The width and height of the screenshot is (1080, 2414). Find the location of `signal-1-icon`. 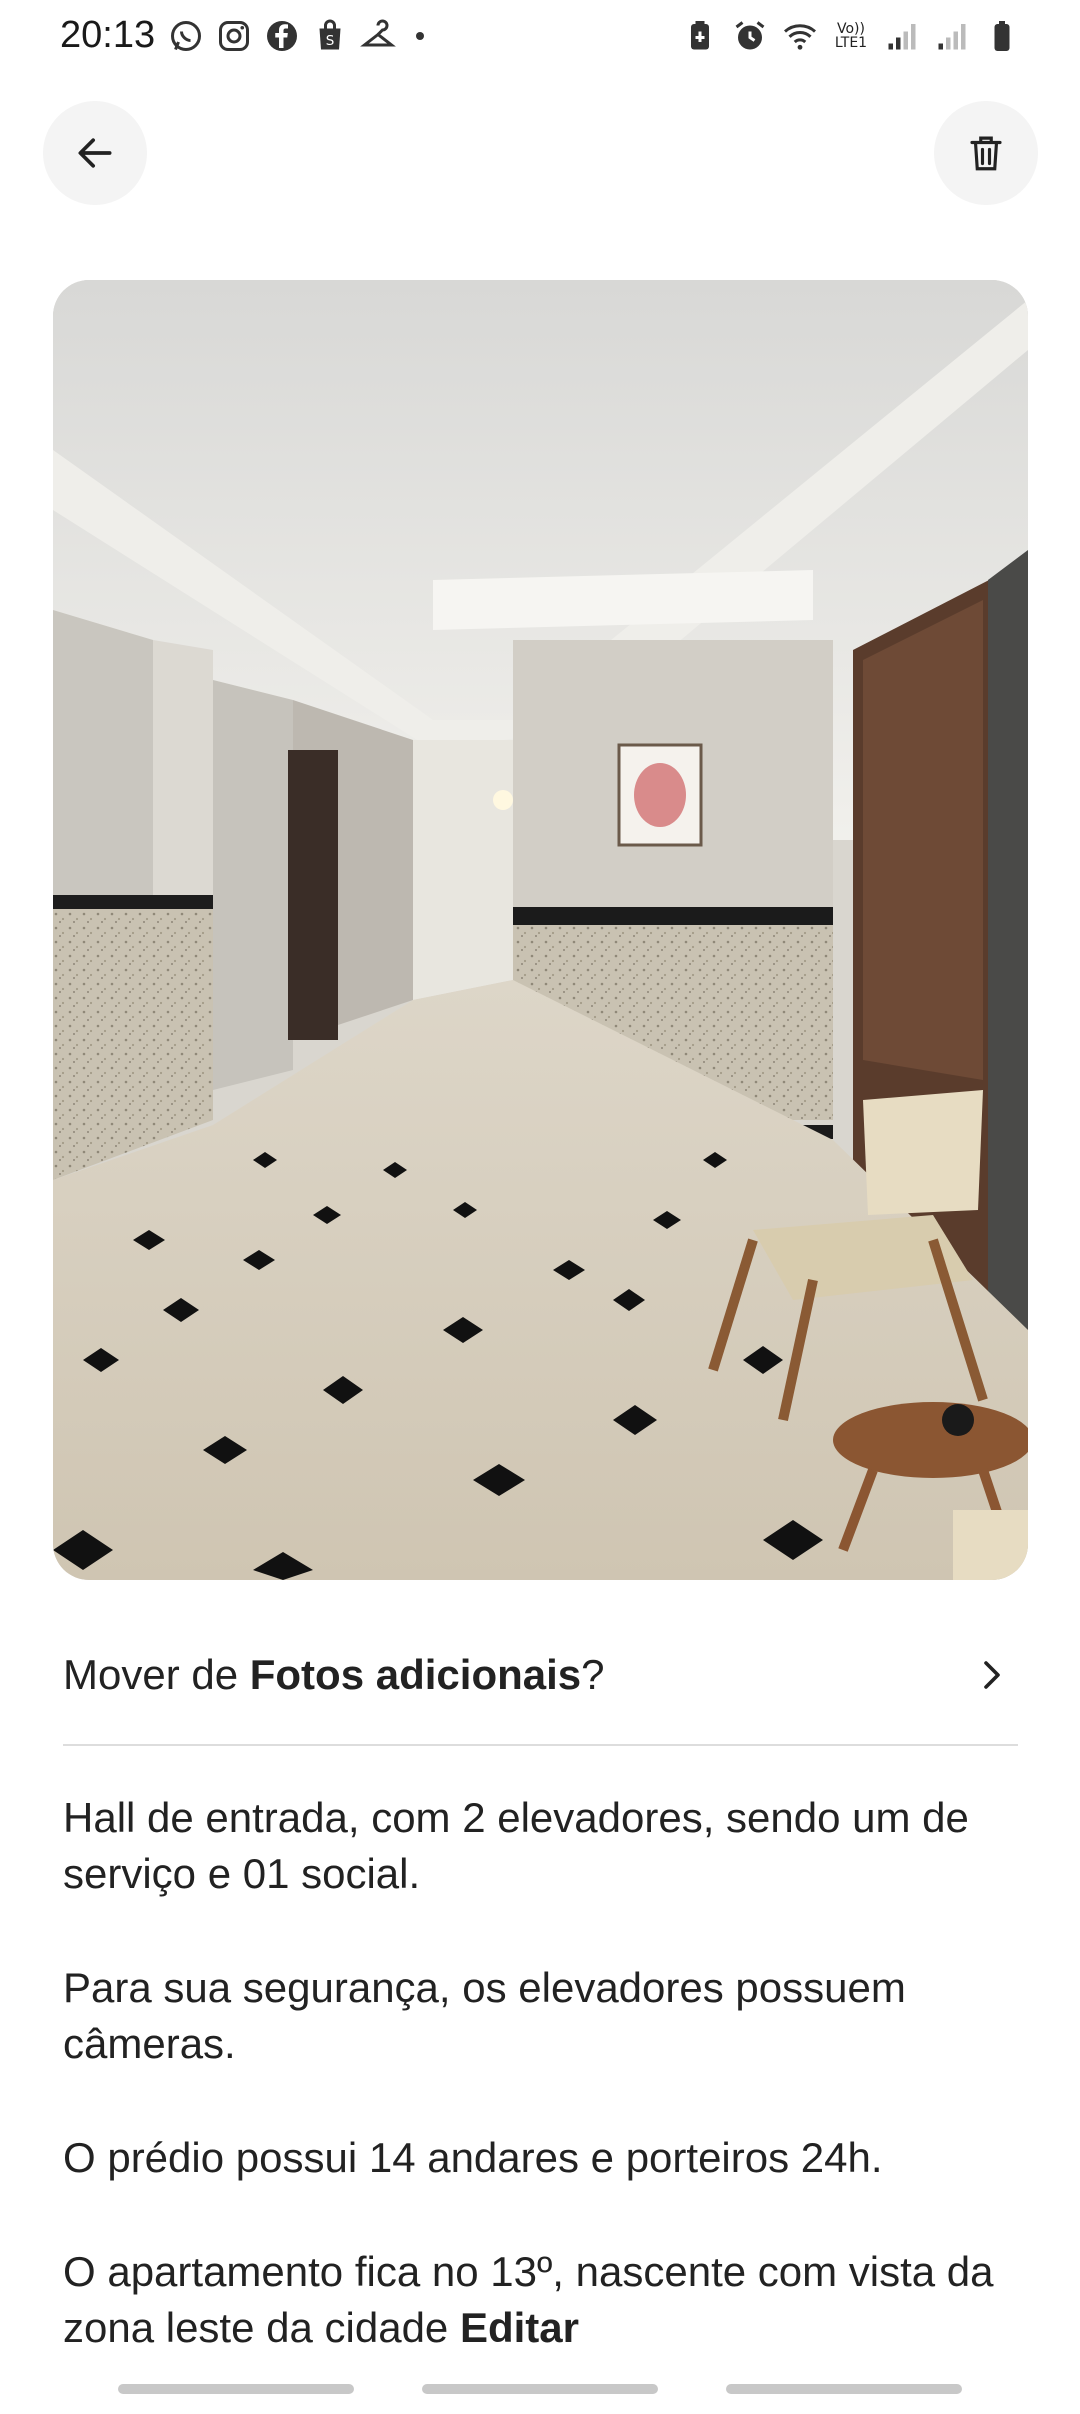

signal-1-icon is located at coordinates (902, 37).